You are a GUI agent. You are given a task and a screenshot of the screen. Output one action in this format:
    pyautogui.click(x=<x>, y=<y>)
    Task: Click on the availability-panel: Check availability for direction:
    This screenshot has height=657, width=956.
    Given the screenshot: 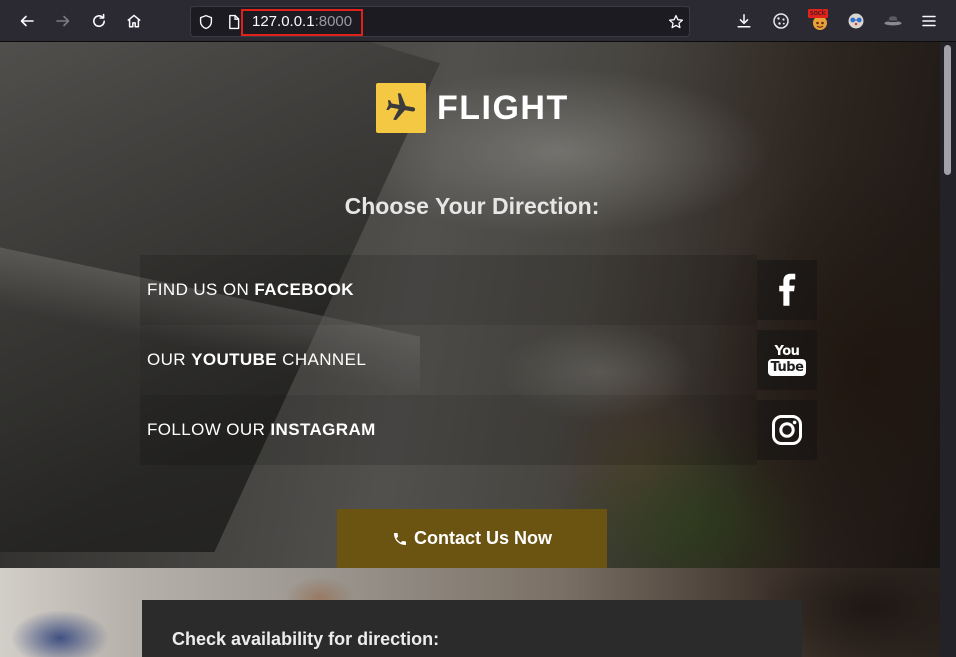 What is the action you would take?
    pyautogui.click(x=472, y=628)
    